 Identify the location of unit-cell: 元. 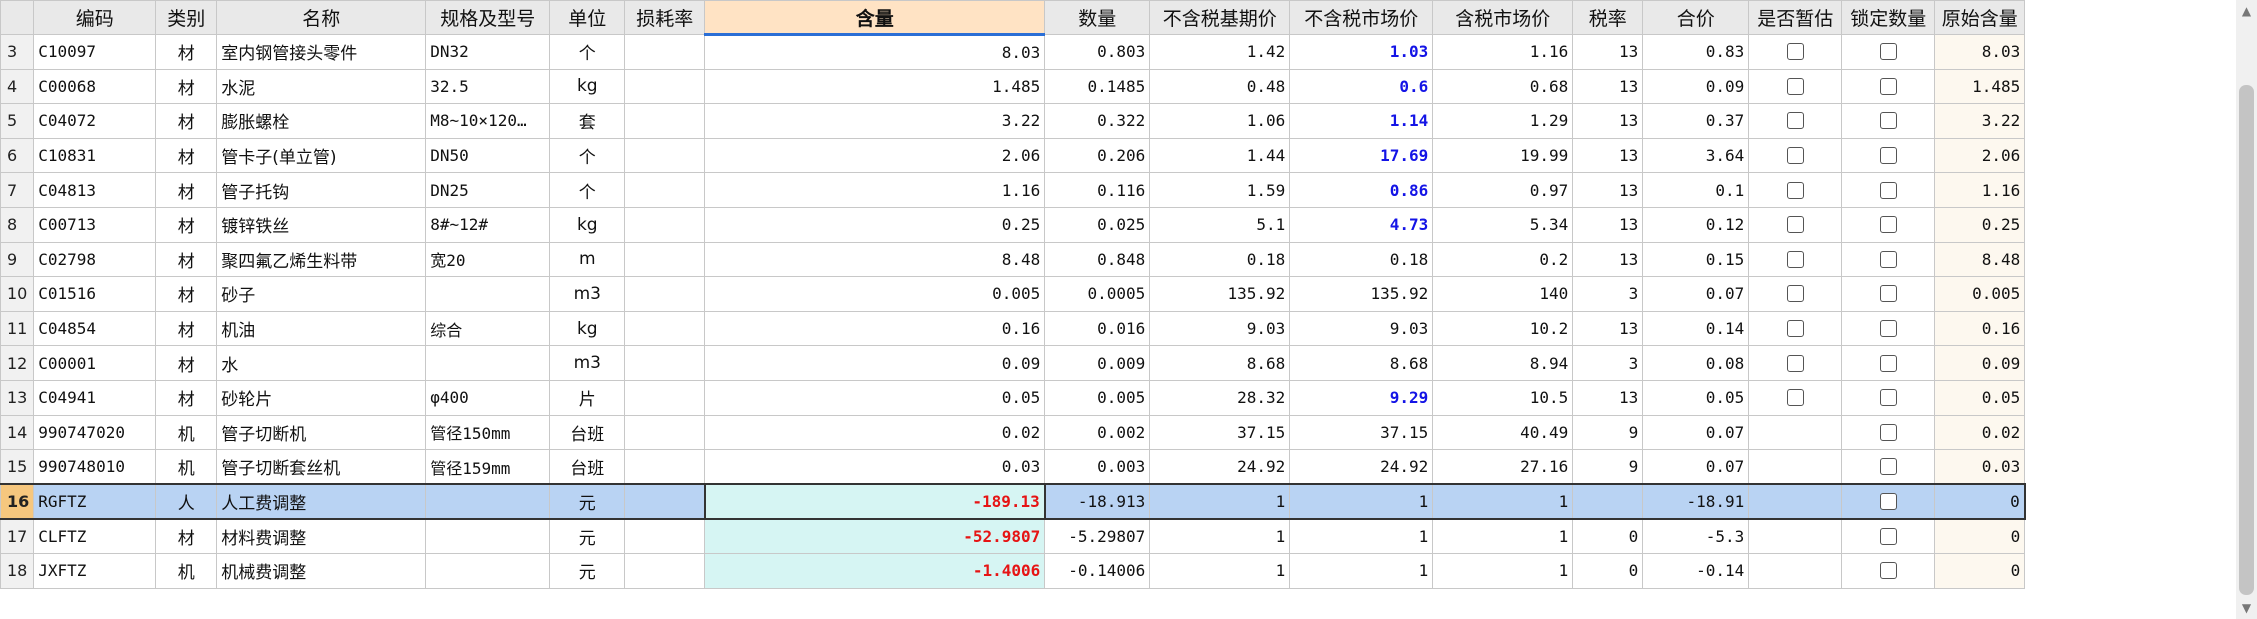
(587, 501).